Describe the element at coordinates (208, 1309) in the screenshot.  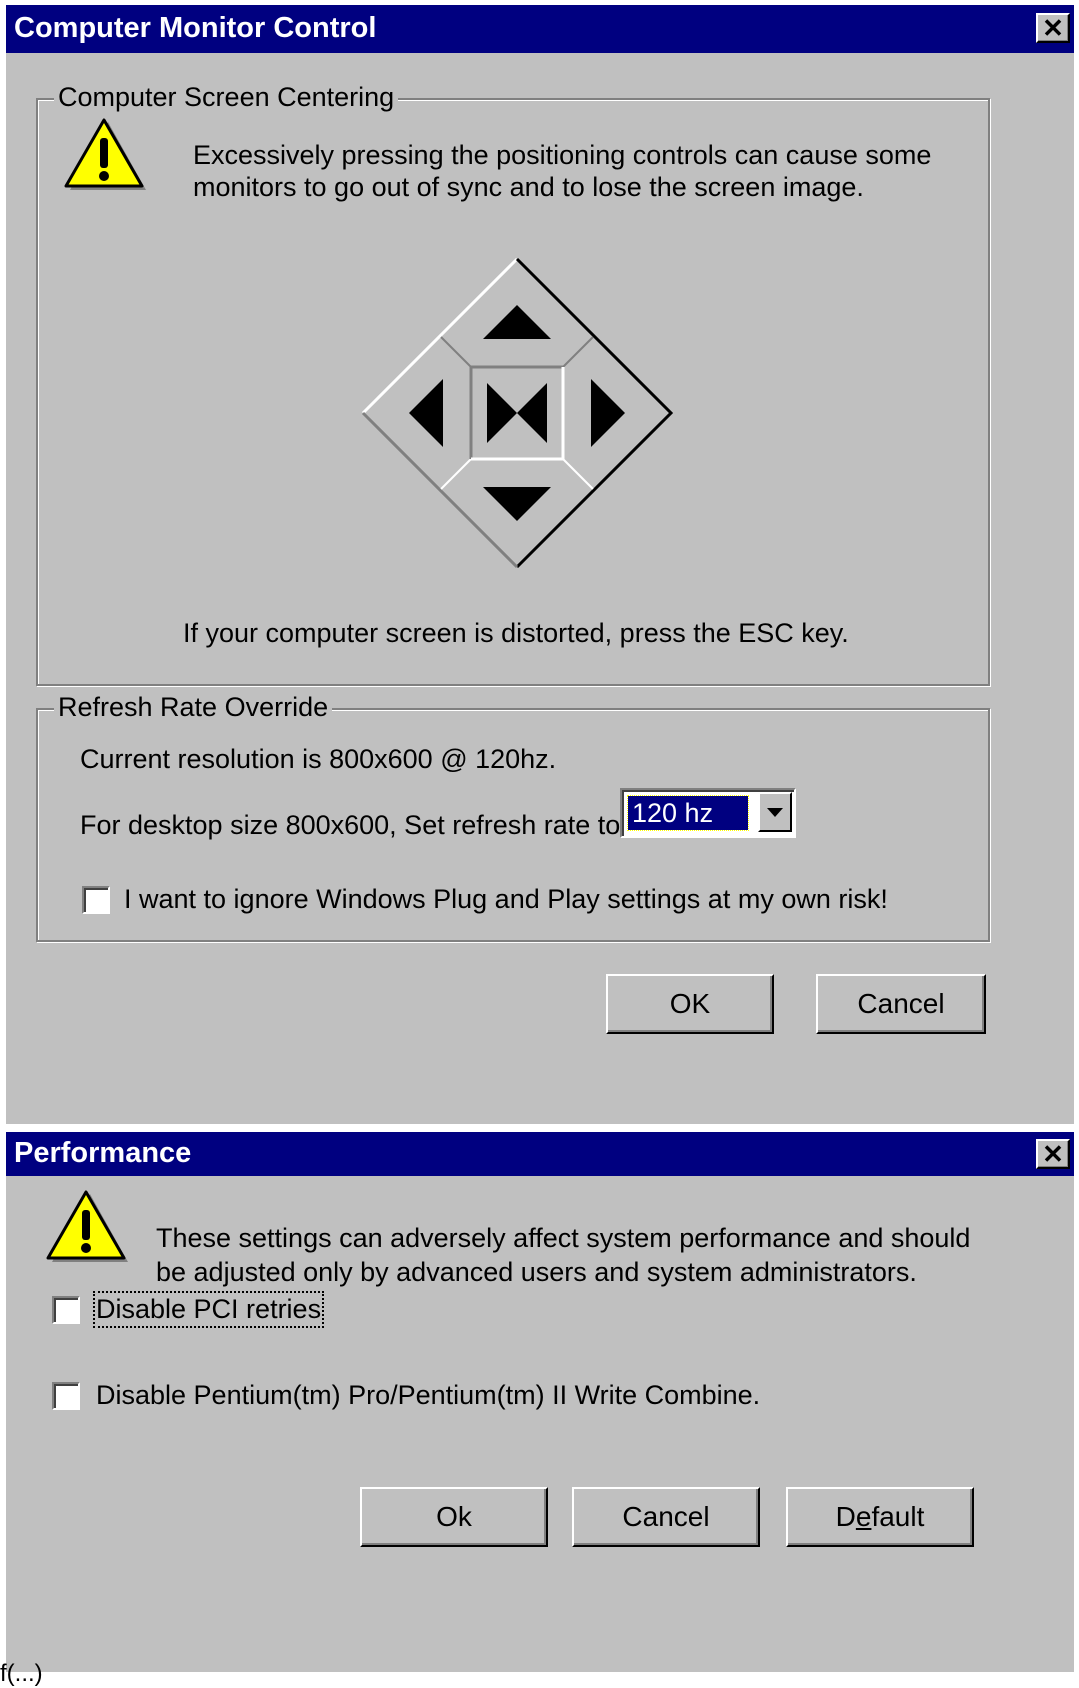
I see `disable-pci-retries-label: Disable PCI retries` at that location.